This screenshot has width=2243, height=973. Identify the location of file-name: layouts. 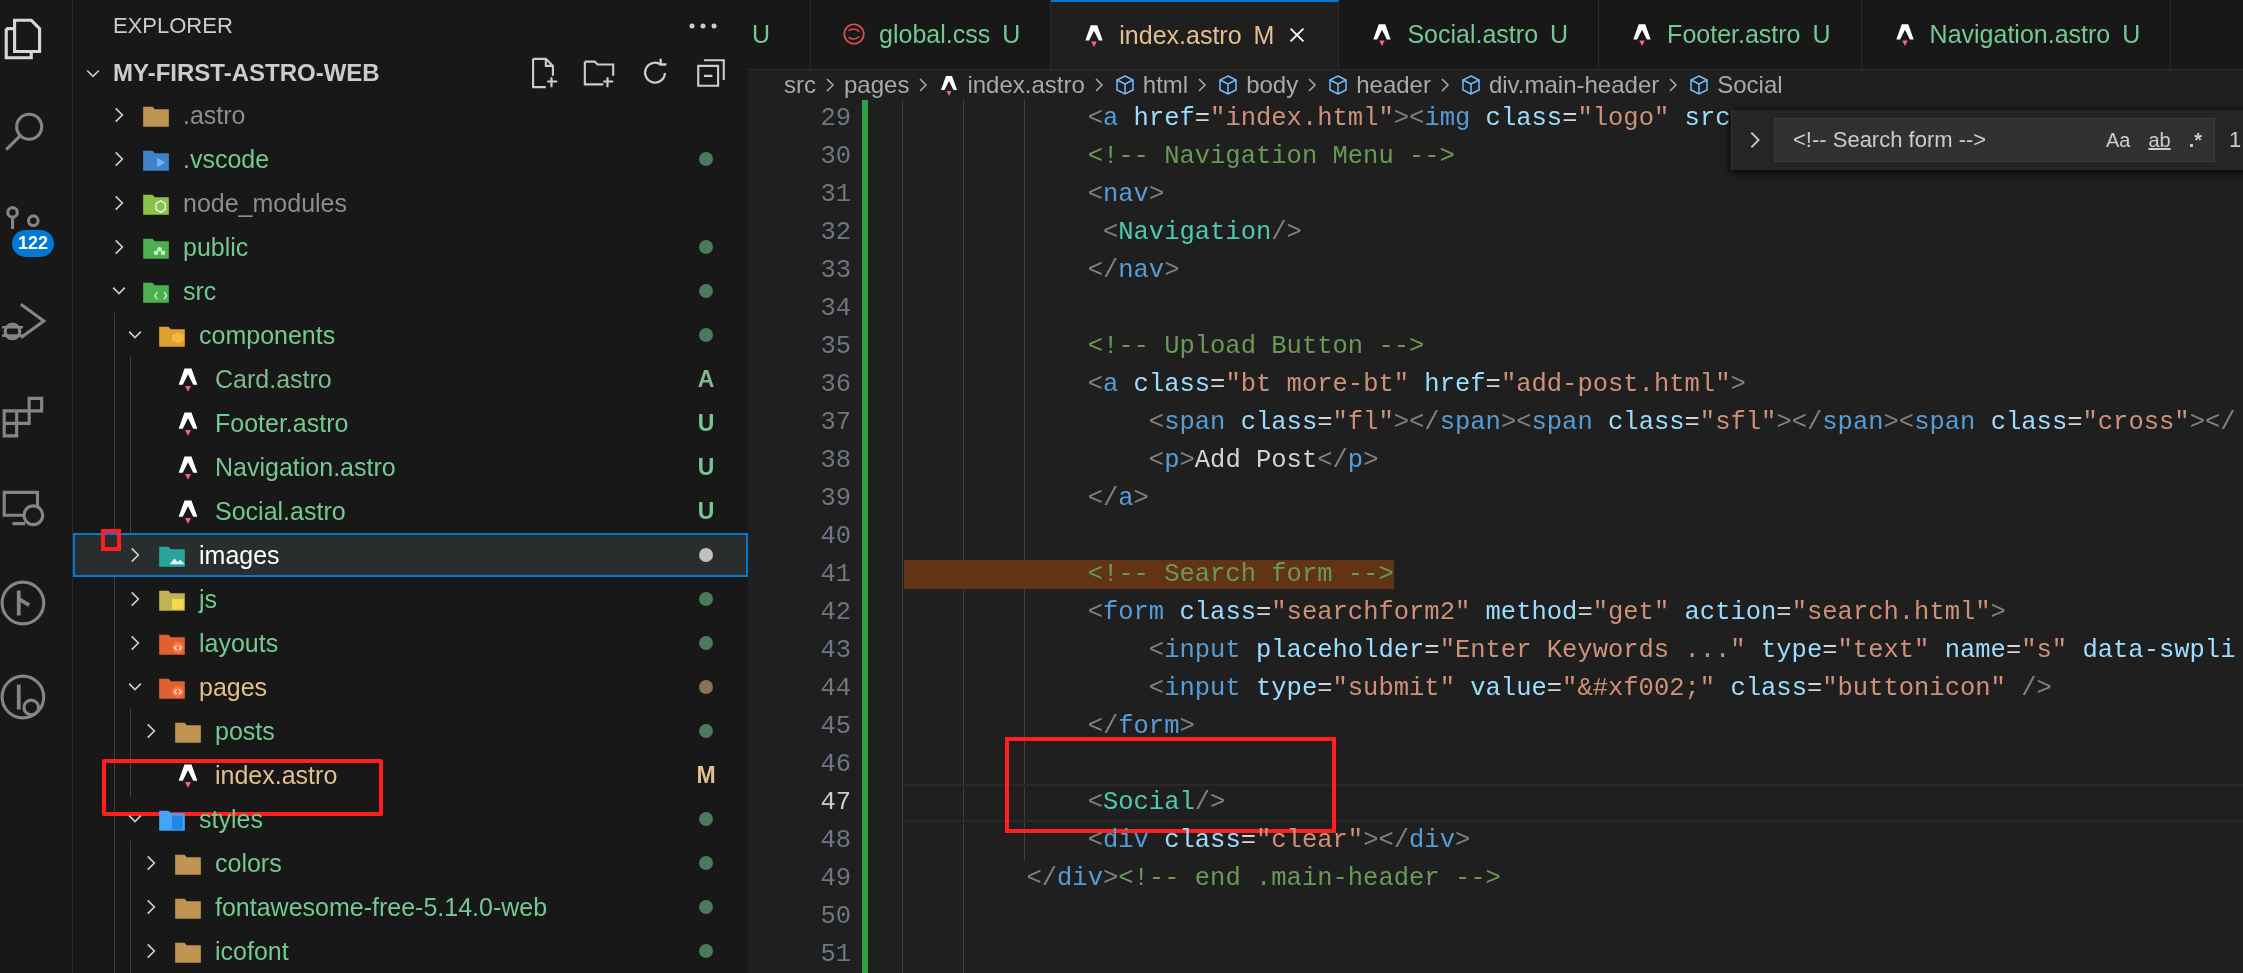
(239, 643).